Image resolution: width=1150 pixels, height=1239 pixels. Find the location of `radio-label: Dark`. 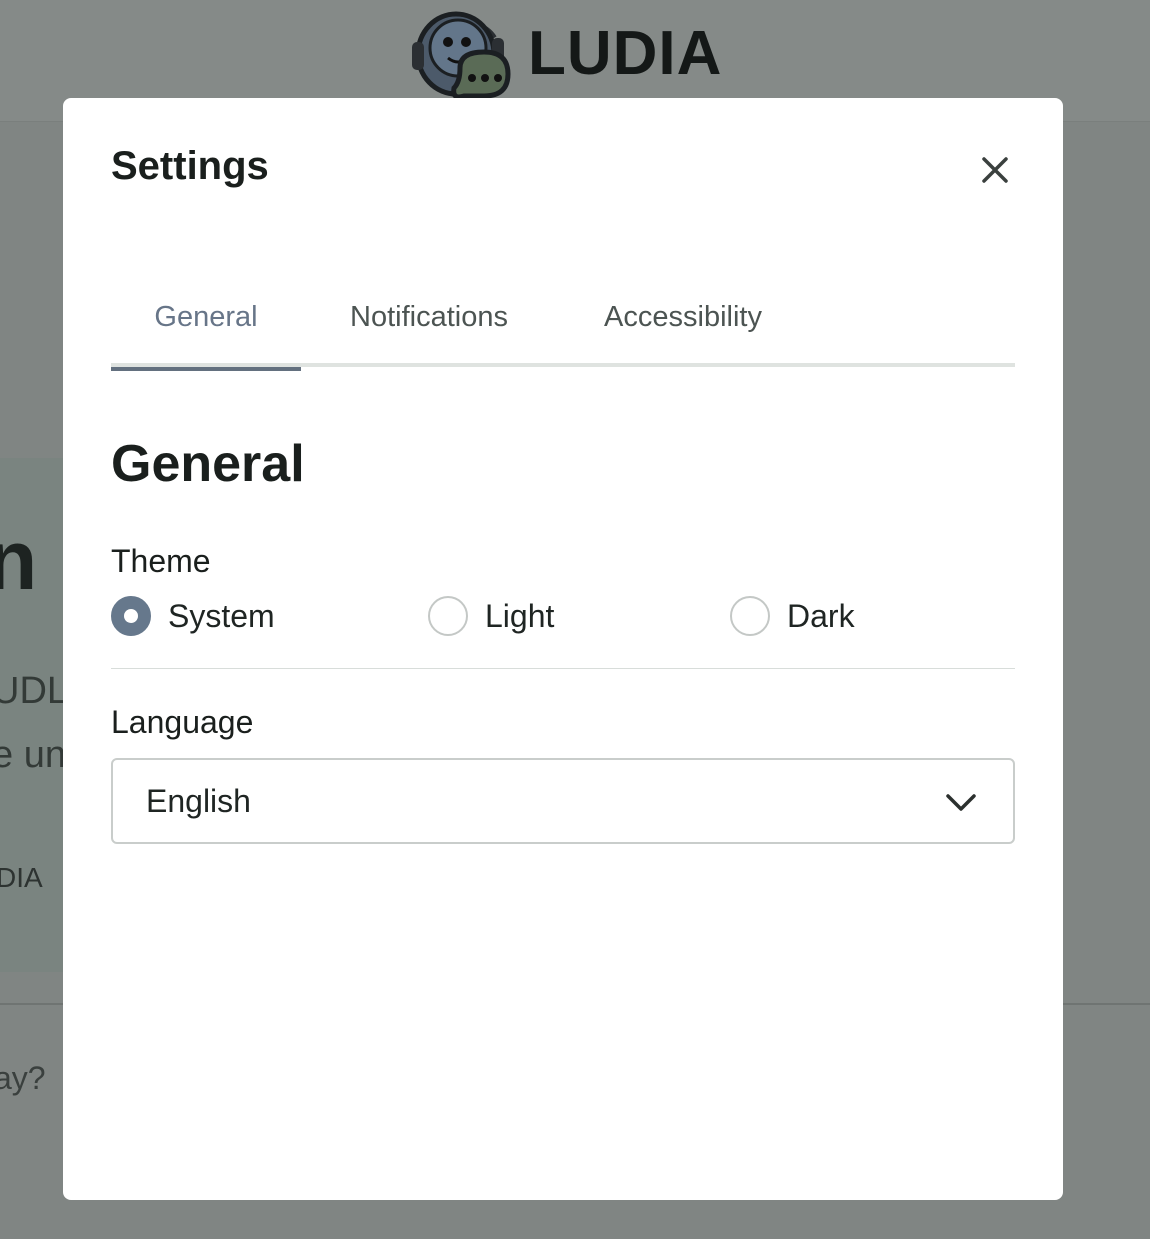

radio-label: Dark is located at coordinates (821, 615).